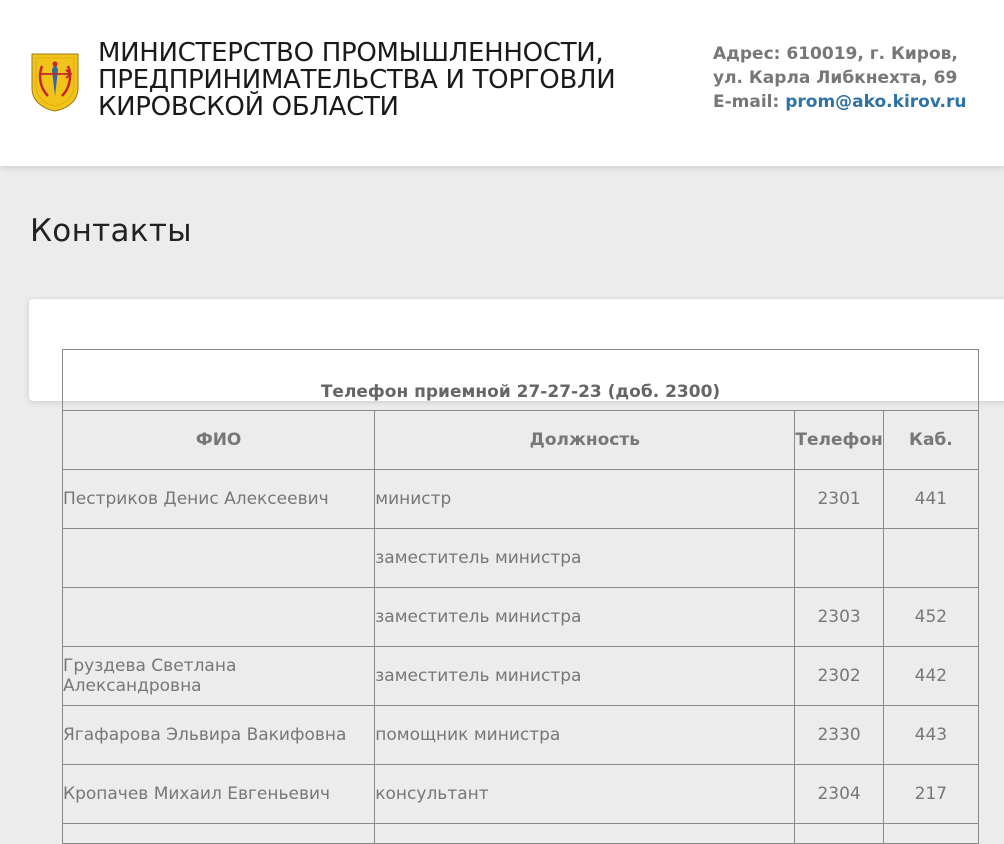  Describe the element at coordinates (585, 833) in the screenshot. I see `cell-position` at that location.